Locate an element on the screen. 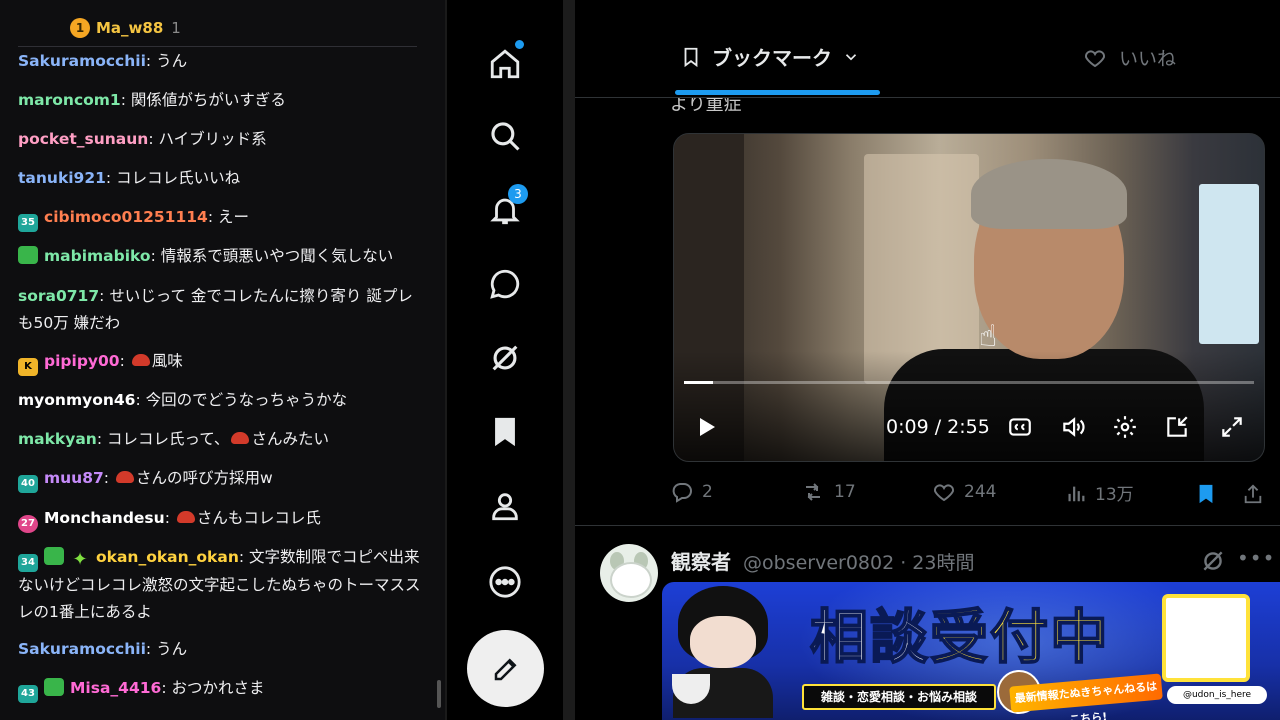 Image resolution: width=1280 pixels, height=720 pixels. fullscreen-icon is located at coordinates (1232, 427).